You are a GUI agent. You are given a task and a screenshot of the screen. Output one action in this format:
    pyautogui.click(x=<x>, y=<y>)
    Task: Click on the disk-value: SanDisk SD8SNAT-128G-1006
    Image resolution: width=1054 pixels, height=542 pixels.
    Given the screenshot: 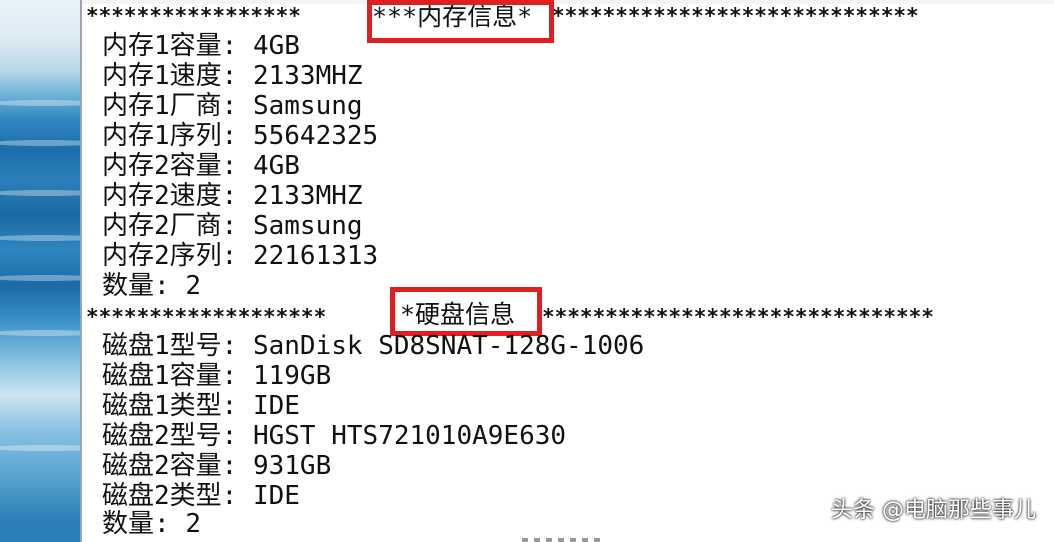 What is the action you would take?
    pyautogui.click(x=448, y=346)
    